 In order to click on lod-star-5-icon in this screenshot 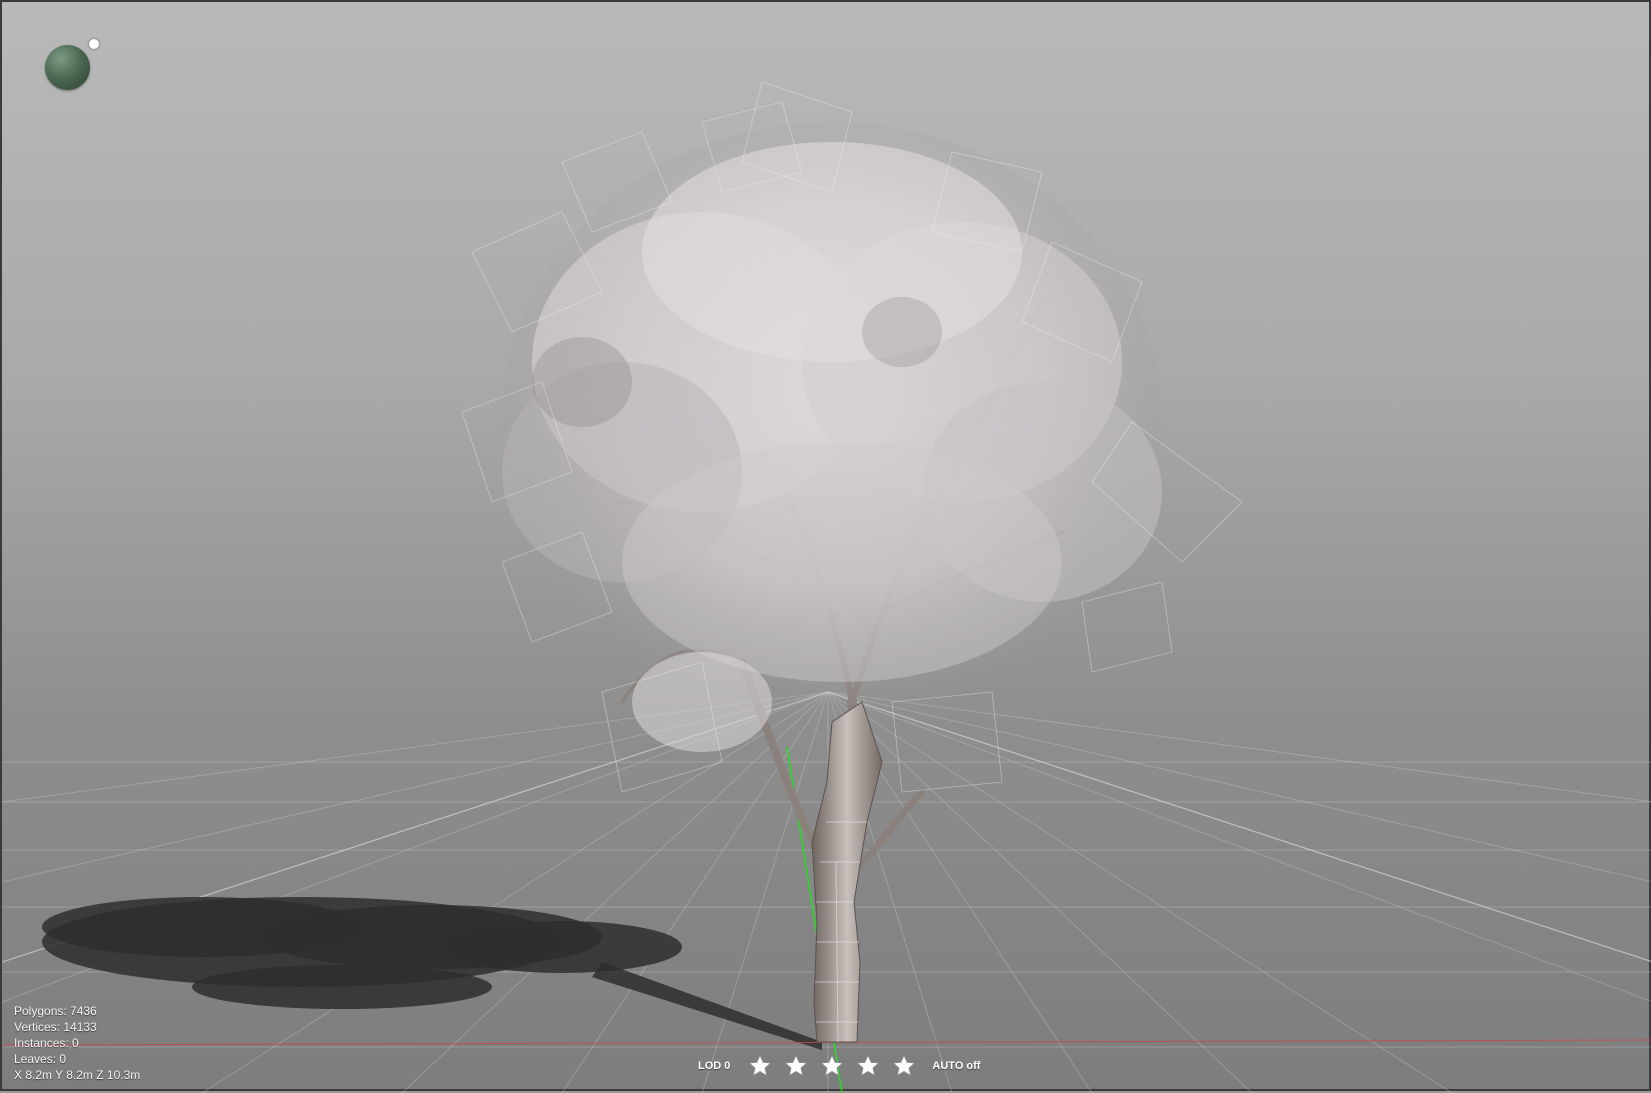, I will do `click(904, 1066)`.